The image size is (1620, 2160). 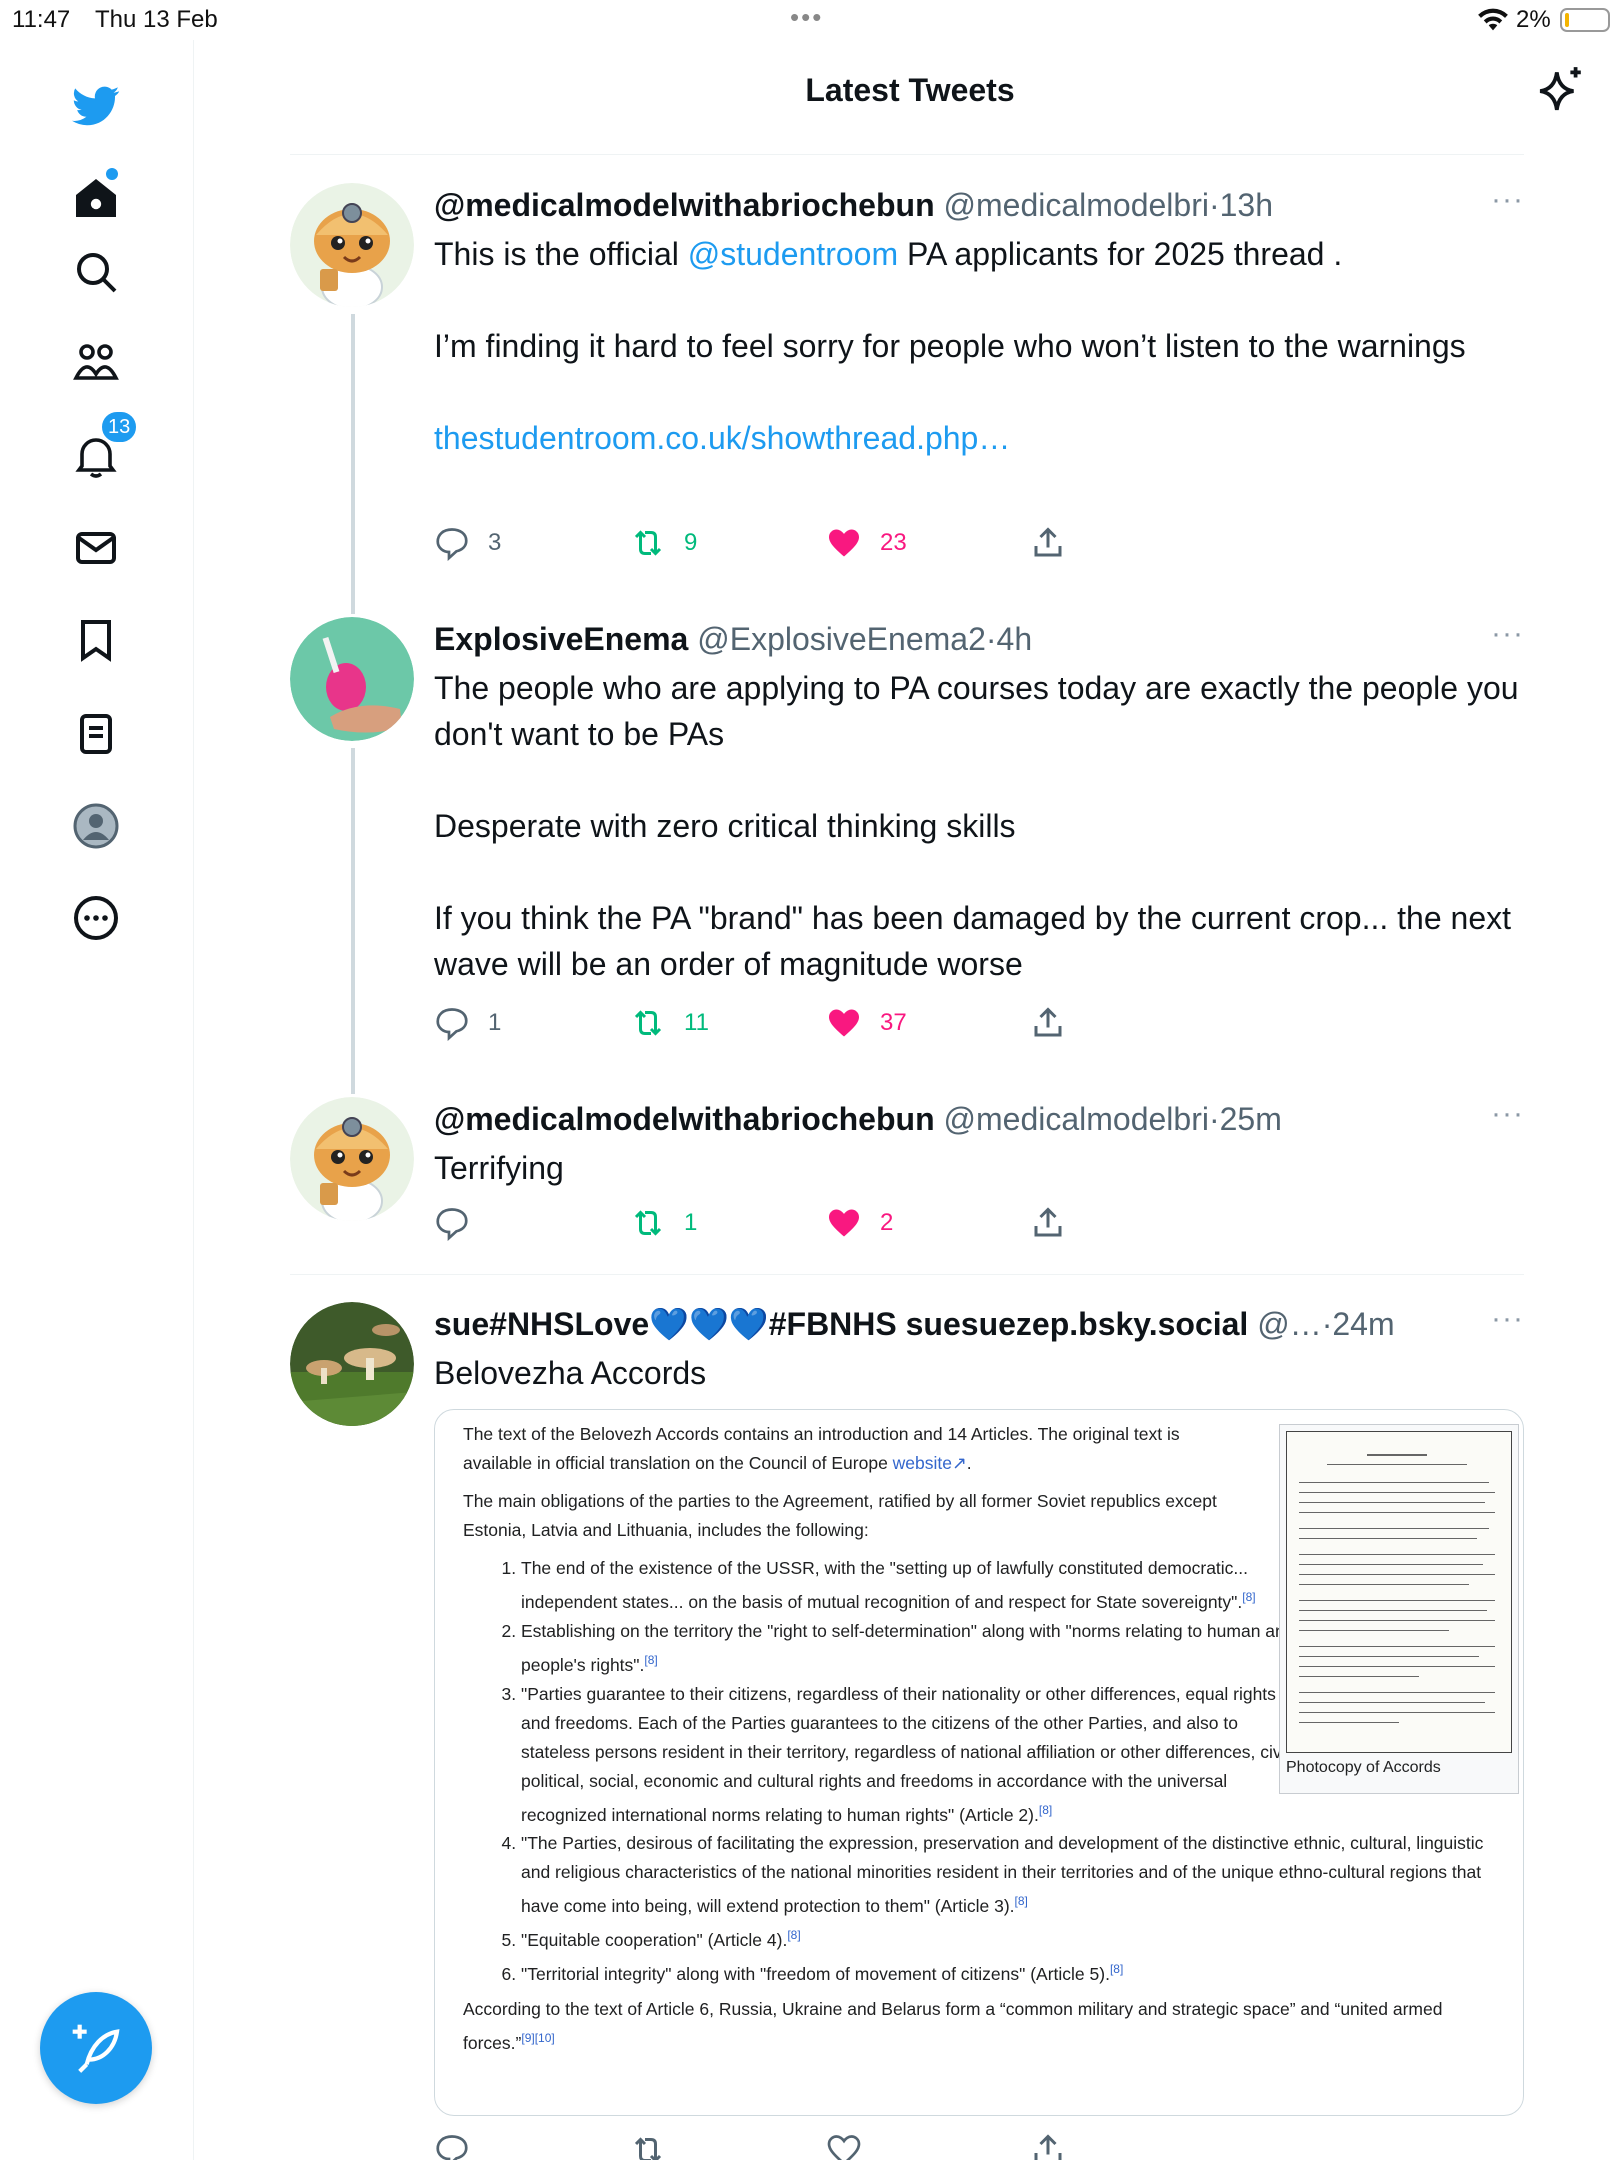 What do you see at coordinates (96, 640) in the screenshot?
I see `nav-bookmarks` at bounding box center [96, 640].